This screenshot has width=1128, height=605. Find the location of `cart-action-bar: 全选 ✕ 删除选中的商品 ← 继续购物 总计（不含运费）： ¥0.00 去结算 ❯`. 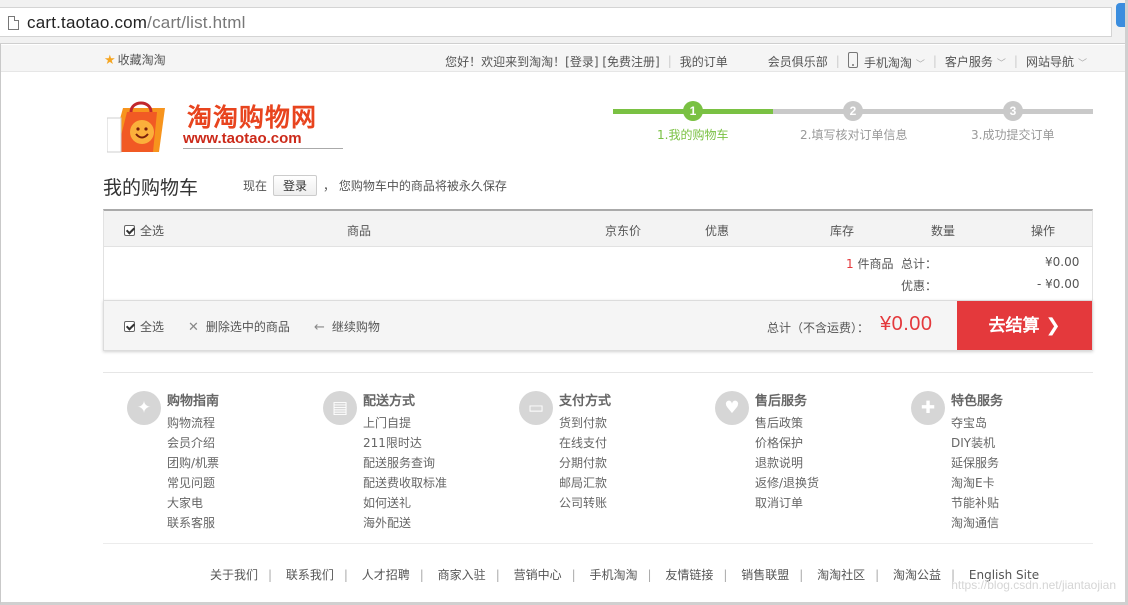

cart-action-bar: 全选 ✕ 删除选中的商品 ← 继续购物 总计（不含运费）： ¥0.00 去结算 ❯ is located at coordinates (598, 325).